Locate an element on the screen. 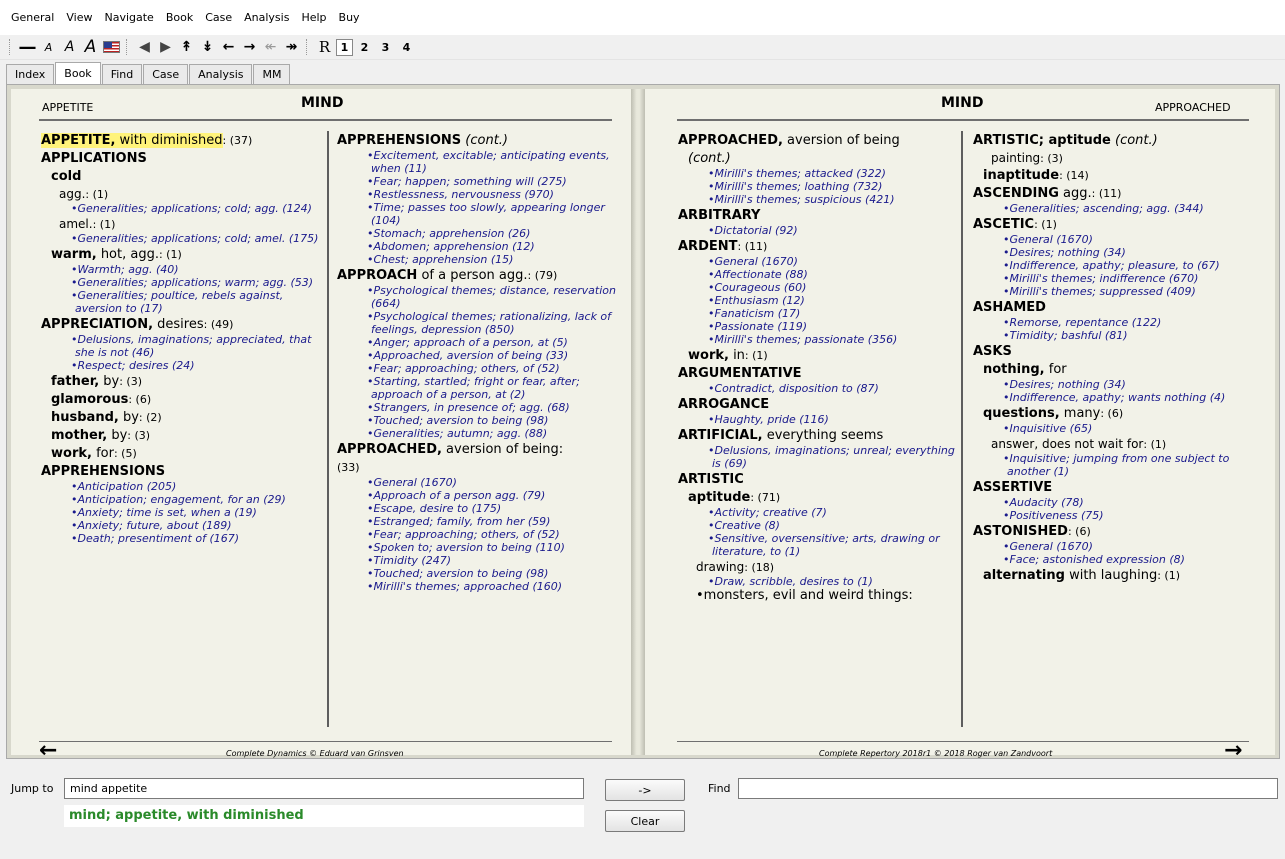  back-history-icon: ↞ is located at coordinates (270, 47).